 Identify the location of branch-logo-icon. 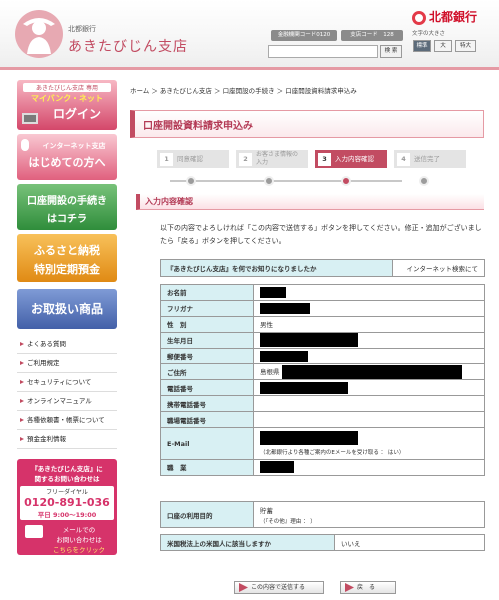
(39, 34).